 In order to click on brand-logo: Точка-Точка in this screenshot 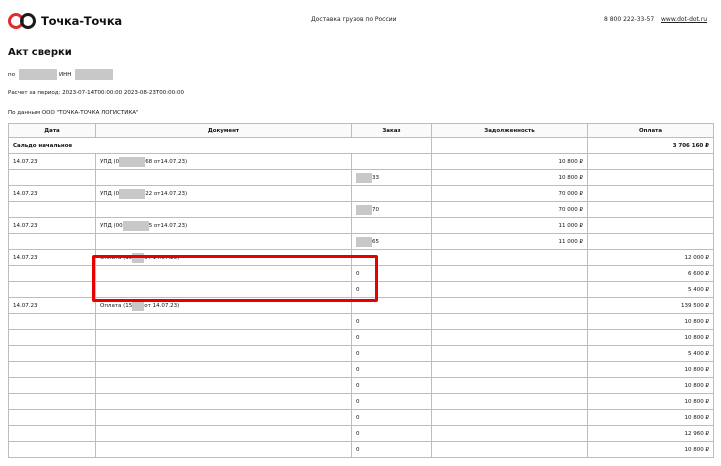, I will do `click(65, 21)`.